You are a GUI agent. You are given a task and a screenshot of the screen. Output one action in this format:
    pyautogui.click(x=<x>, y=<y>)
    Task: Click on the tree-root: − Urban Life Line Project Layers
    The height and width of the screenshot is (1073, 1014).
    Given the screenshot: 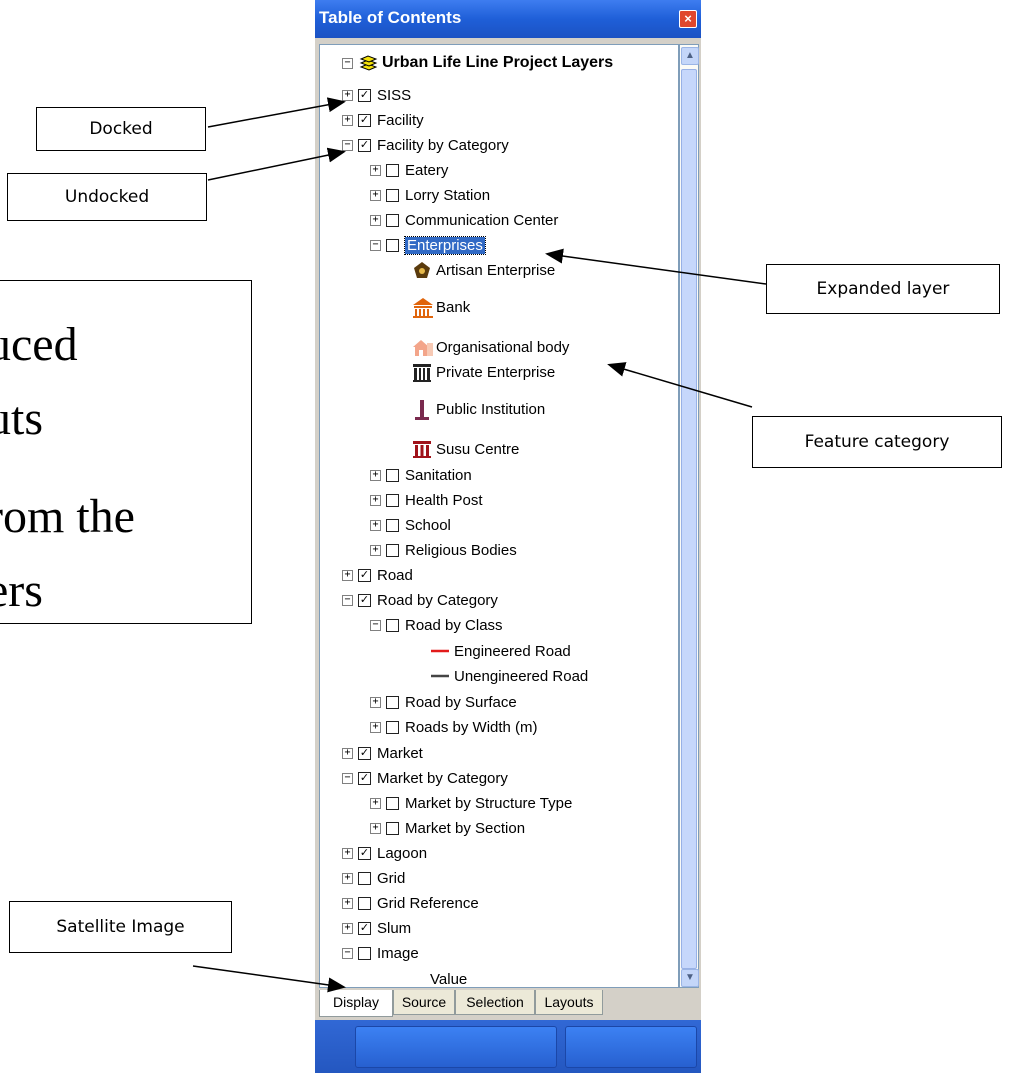 What is the action you would take?
    pyautogui.click(x=477, y=63)
    